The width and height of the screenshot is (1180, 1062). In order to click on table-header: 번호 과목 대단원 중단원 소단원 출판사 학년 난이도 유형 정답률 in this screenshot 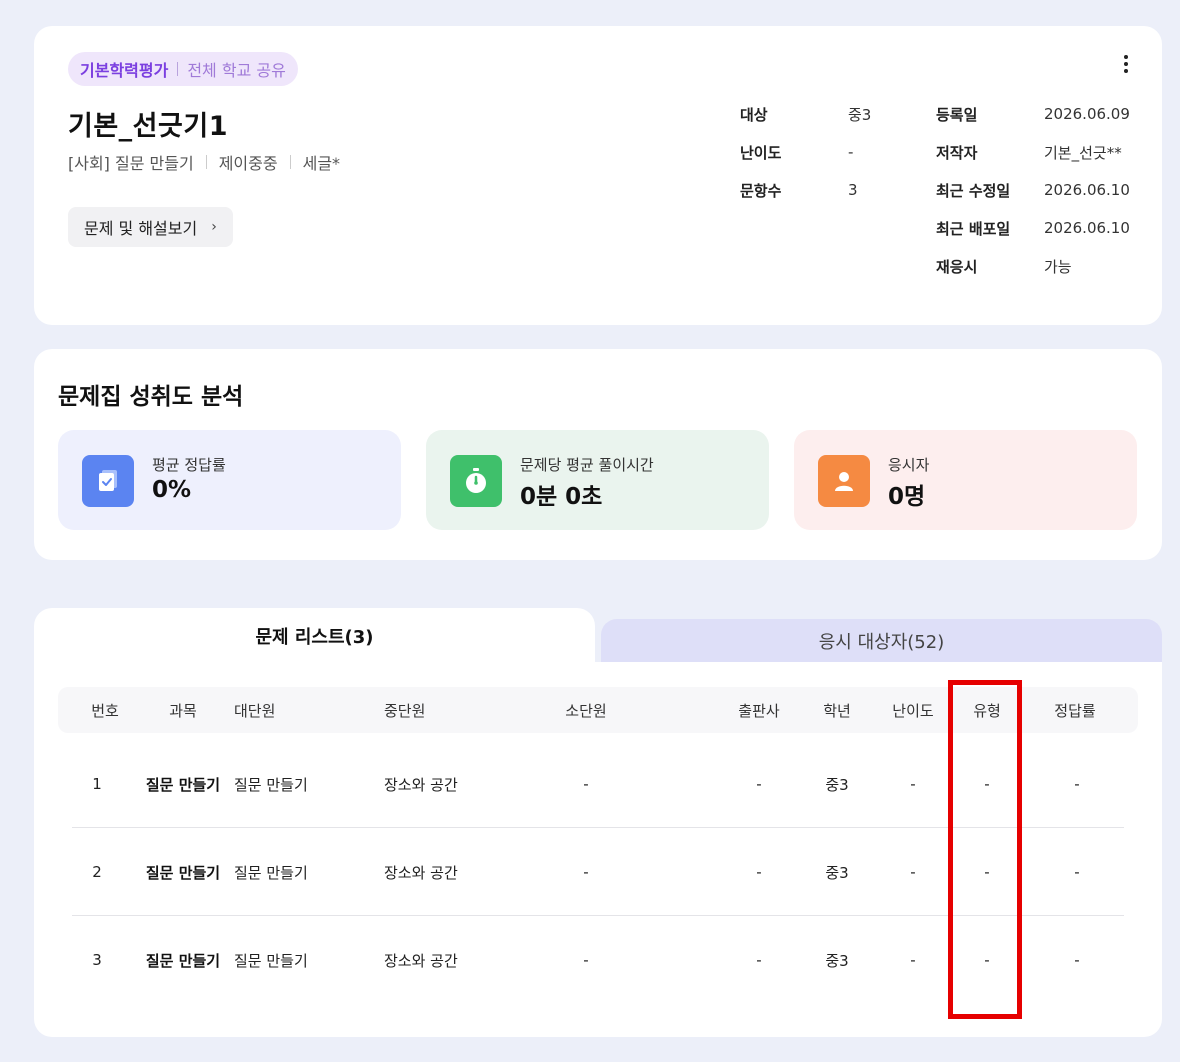, I will do `click(598, 710)`.